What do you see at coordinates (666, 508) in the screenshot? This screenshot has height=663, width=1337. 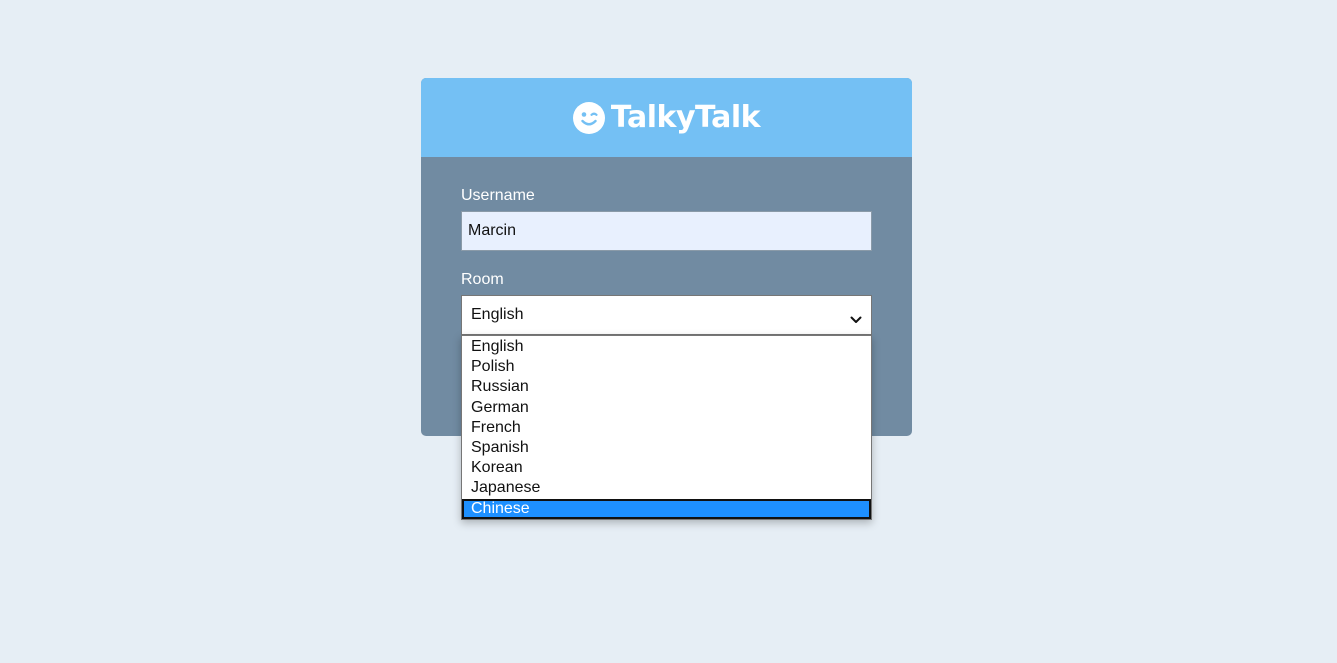 I see `dropdown-option-chinese: Chinese` at bounding box center [666, 508].